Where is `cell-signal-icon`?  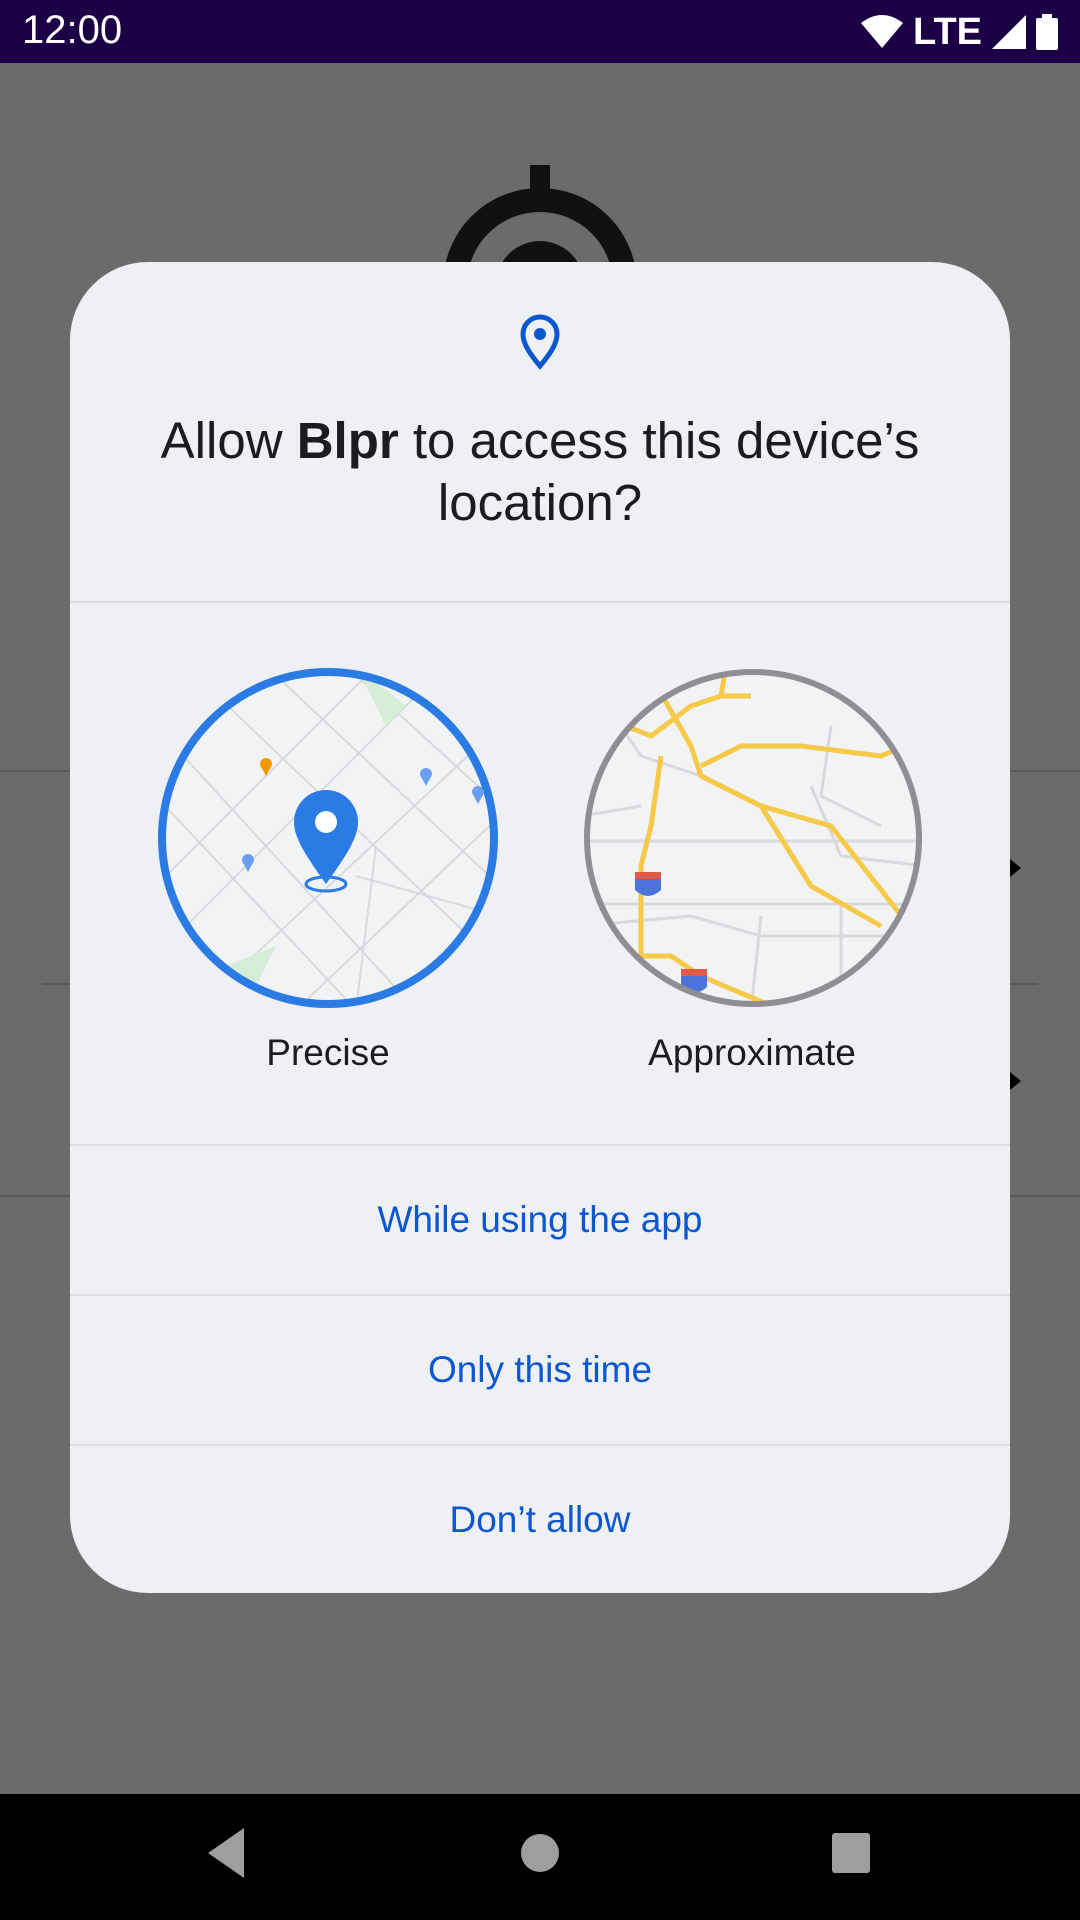 cell-signal-icon is located at coordinates (1009, 32).